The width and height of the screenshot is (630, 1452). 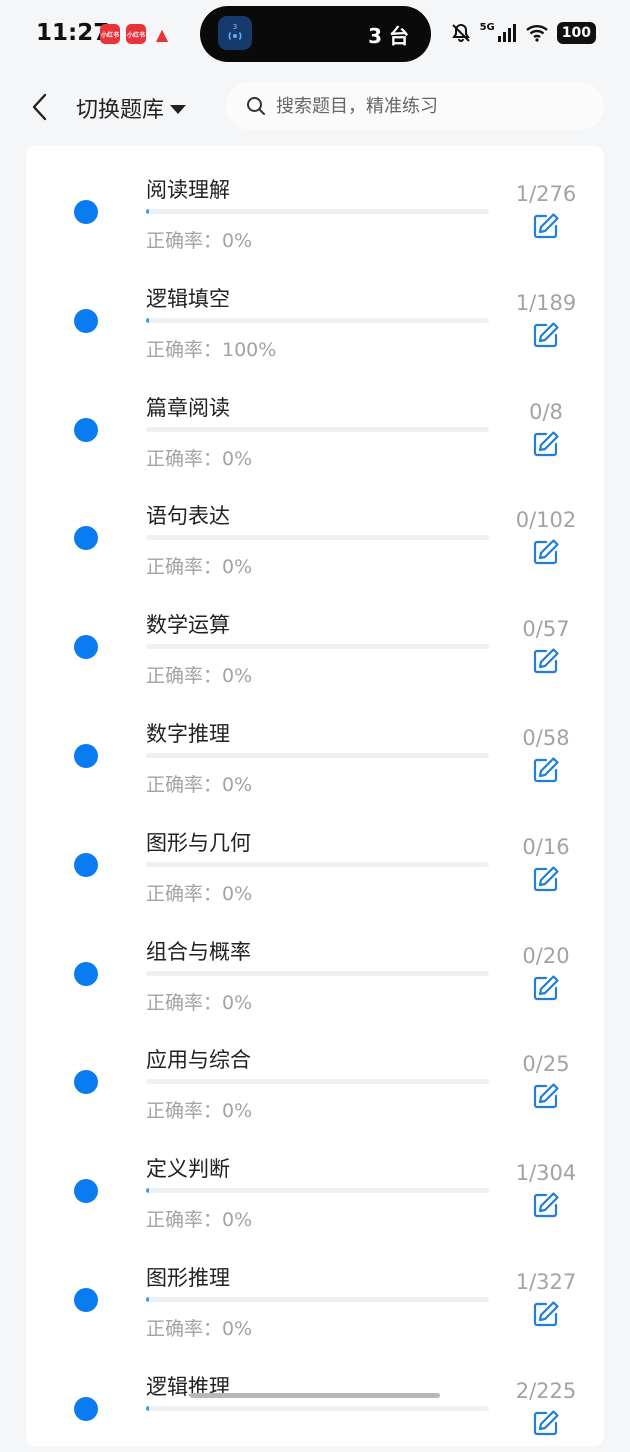 I want to click on status-icons: 5G 100, so click(x=523, y=33).